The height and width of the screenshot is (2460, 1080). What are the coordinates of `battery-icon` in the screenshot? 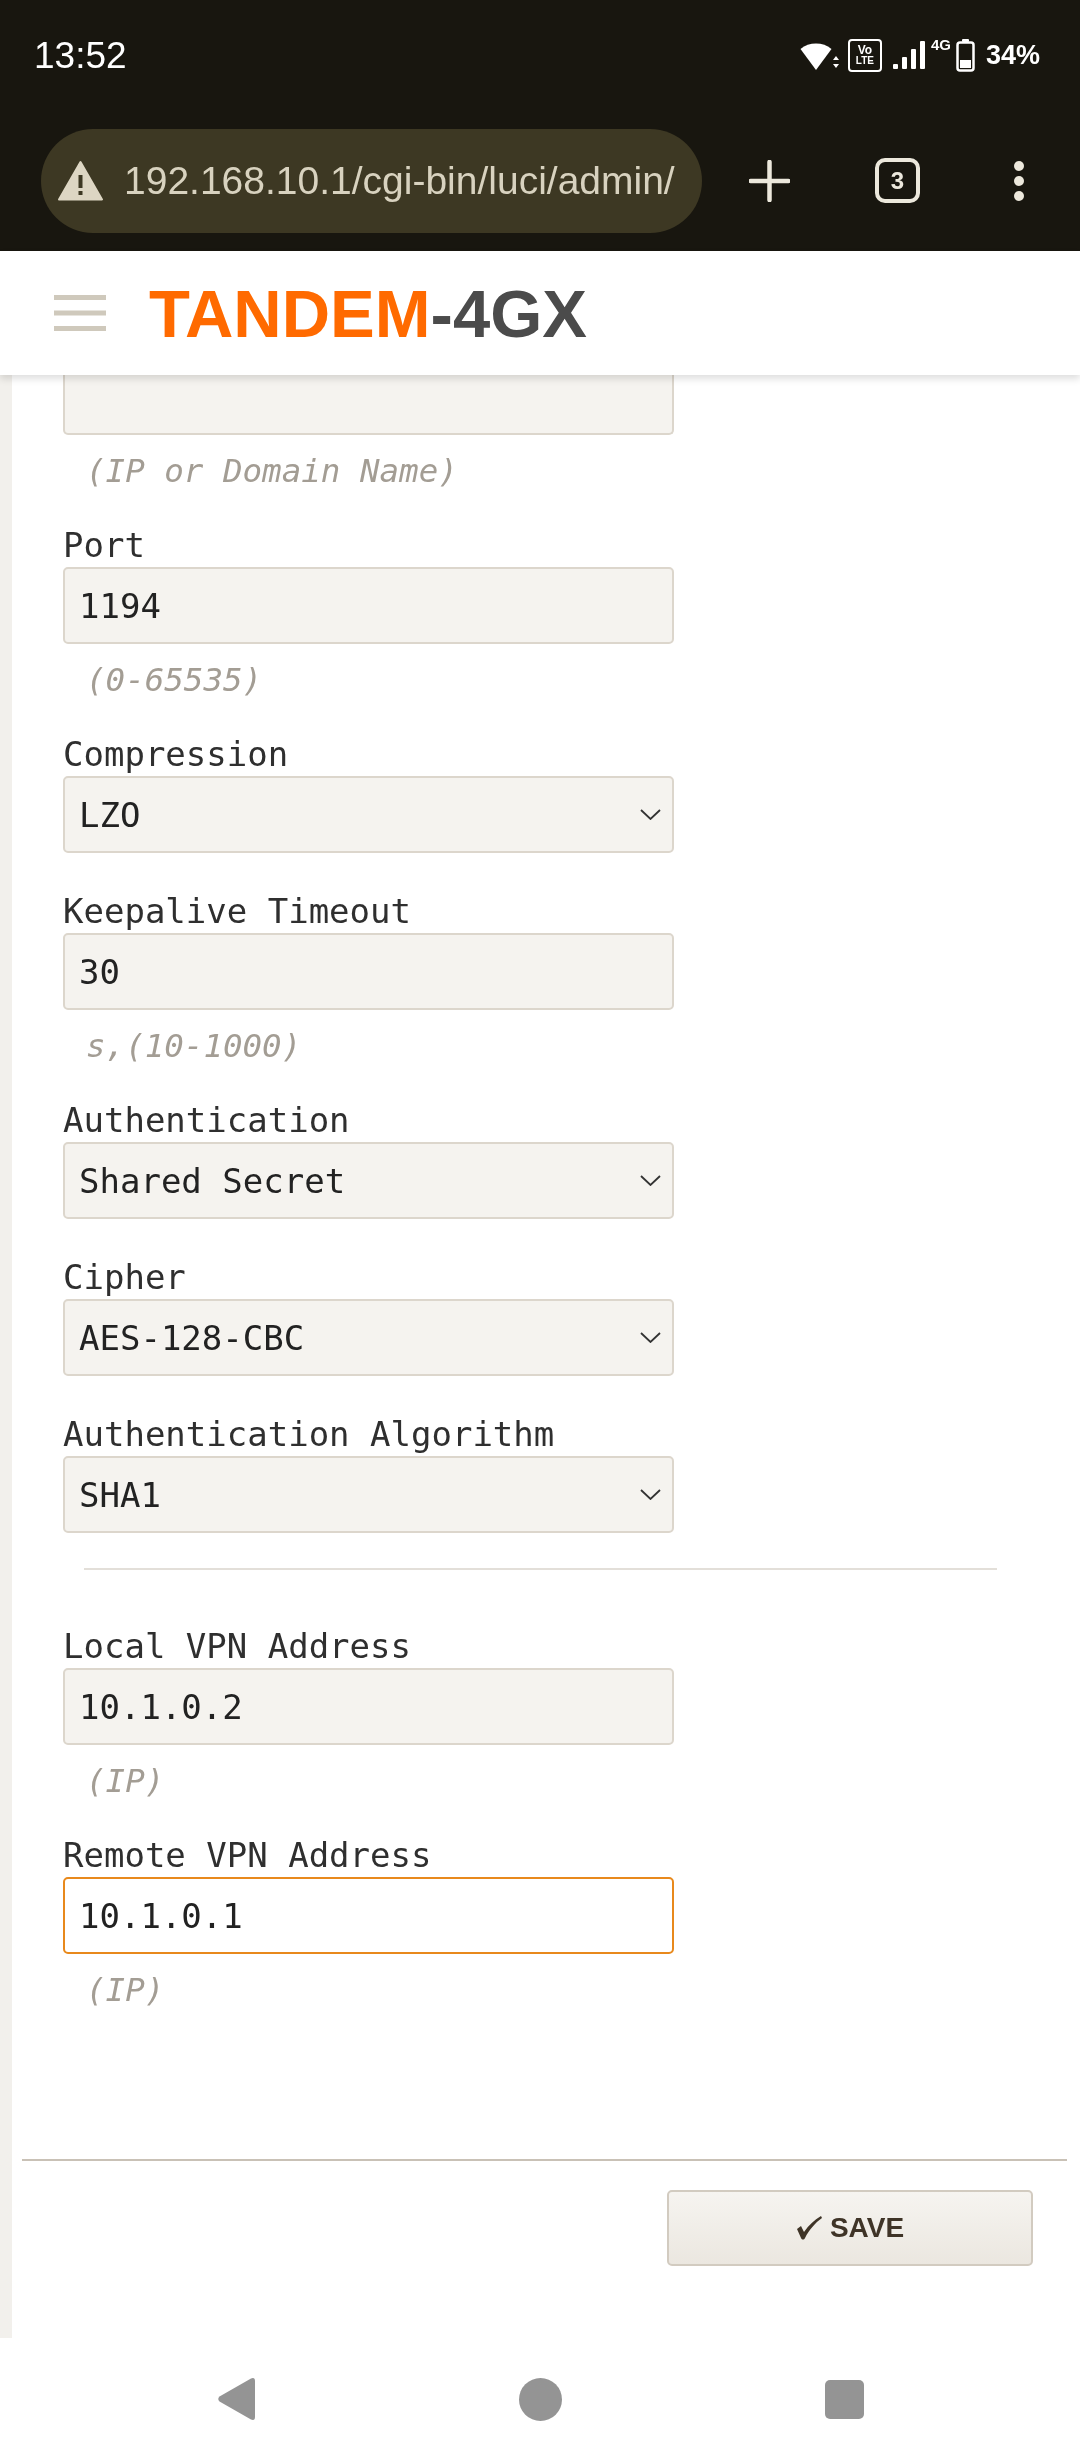 It's located at (965, 55).